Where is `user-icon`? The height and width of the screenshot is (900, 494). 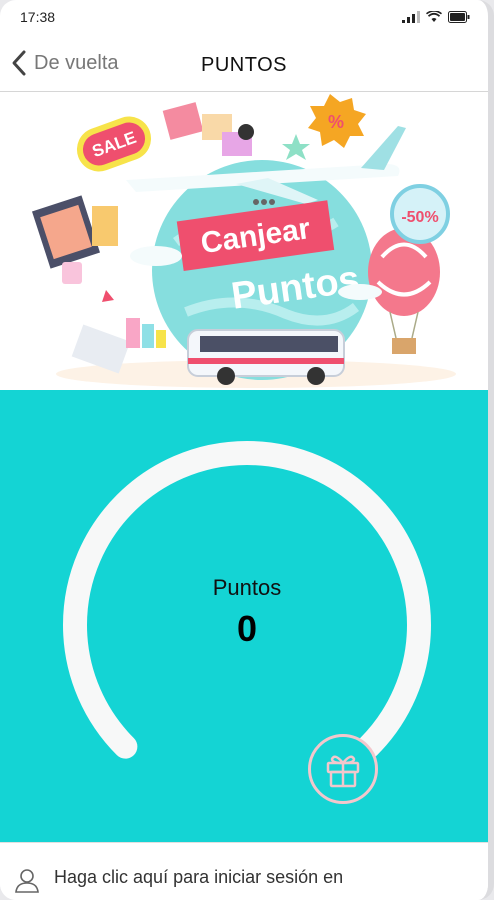 user-icon is located at coordinates (27, 881).